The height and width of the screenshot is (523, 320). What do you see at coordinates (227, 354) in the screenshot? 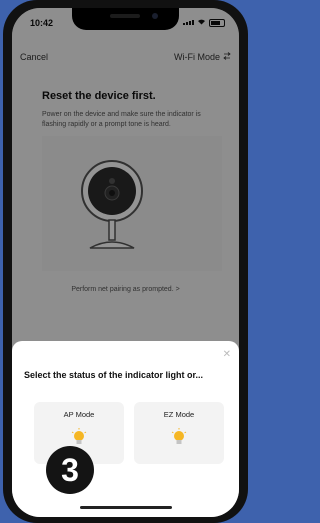
I see `close-icon: ✕` at bounding box center [227, 354].